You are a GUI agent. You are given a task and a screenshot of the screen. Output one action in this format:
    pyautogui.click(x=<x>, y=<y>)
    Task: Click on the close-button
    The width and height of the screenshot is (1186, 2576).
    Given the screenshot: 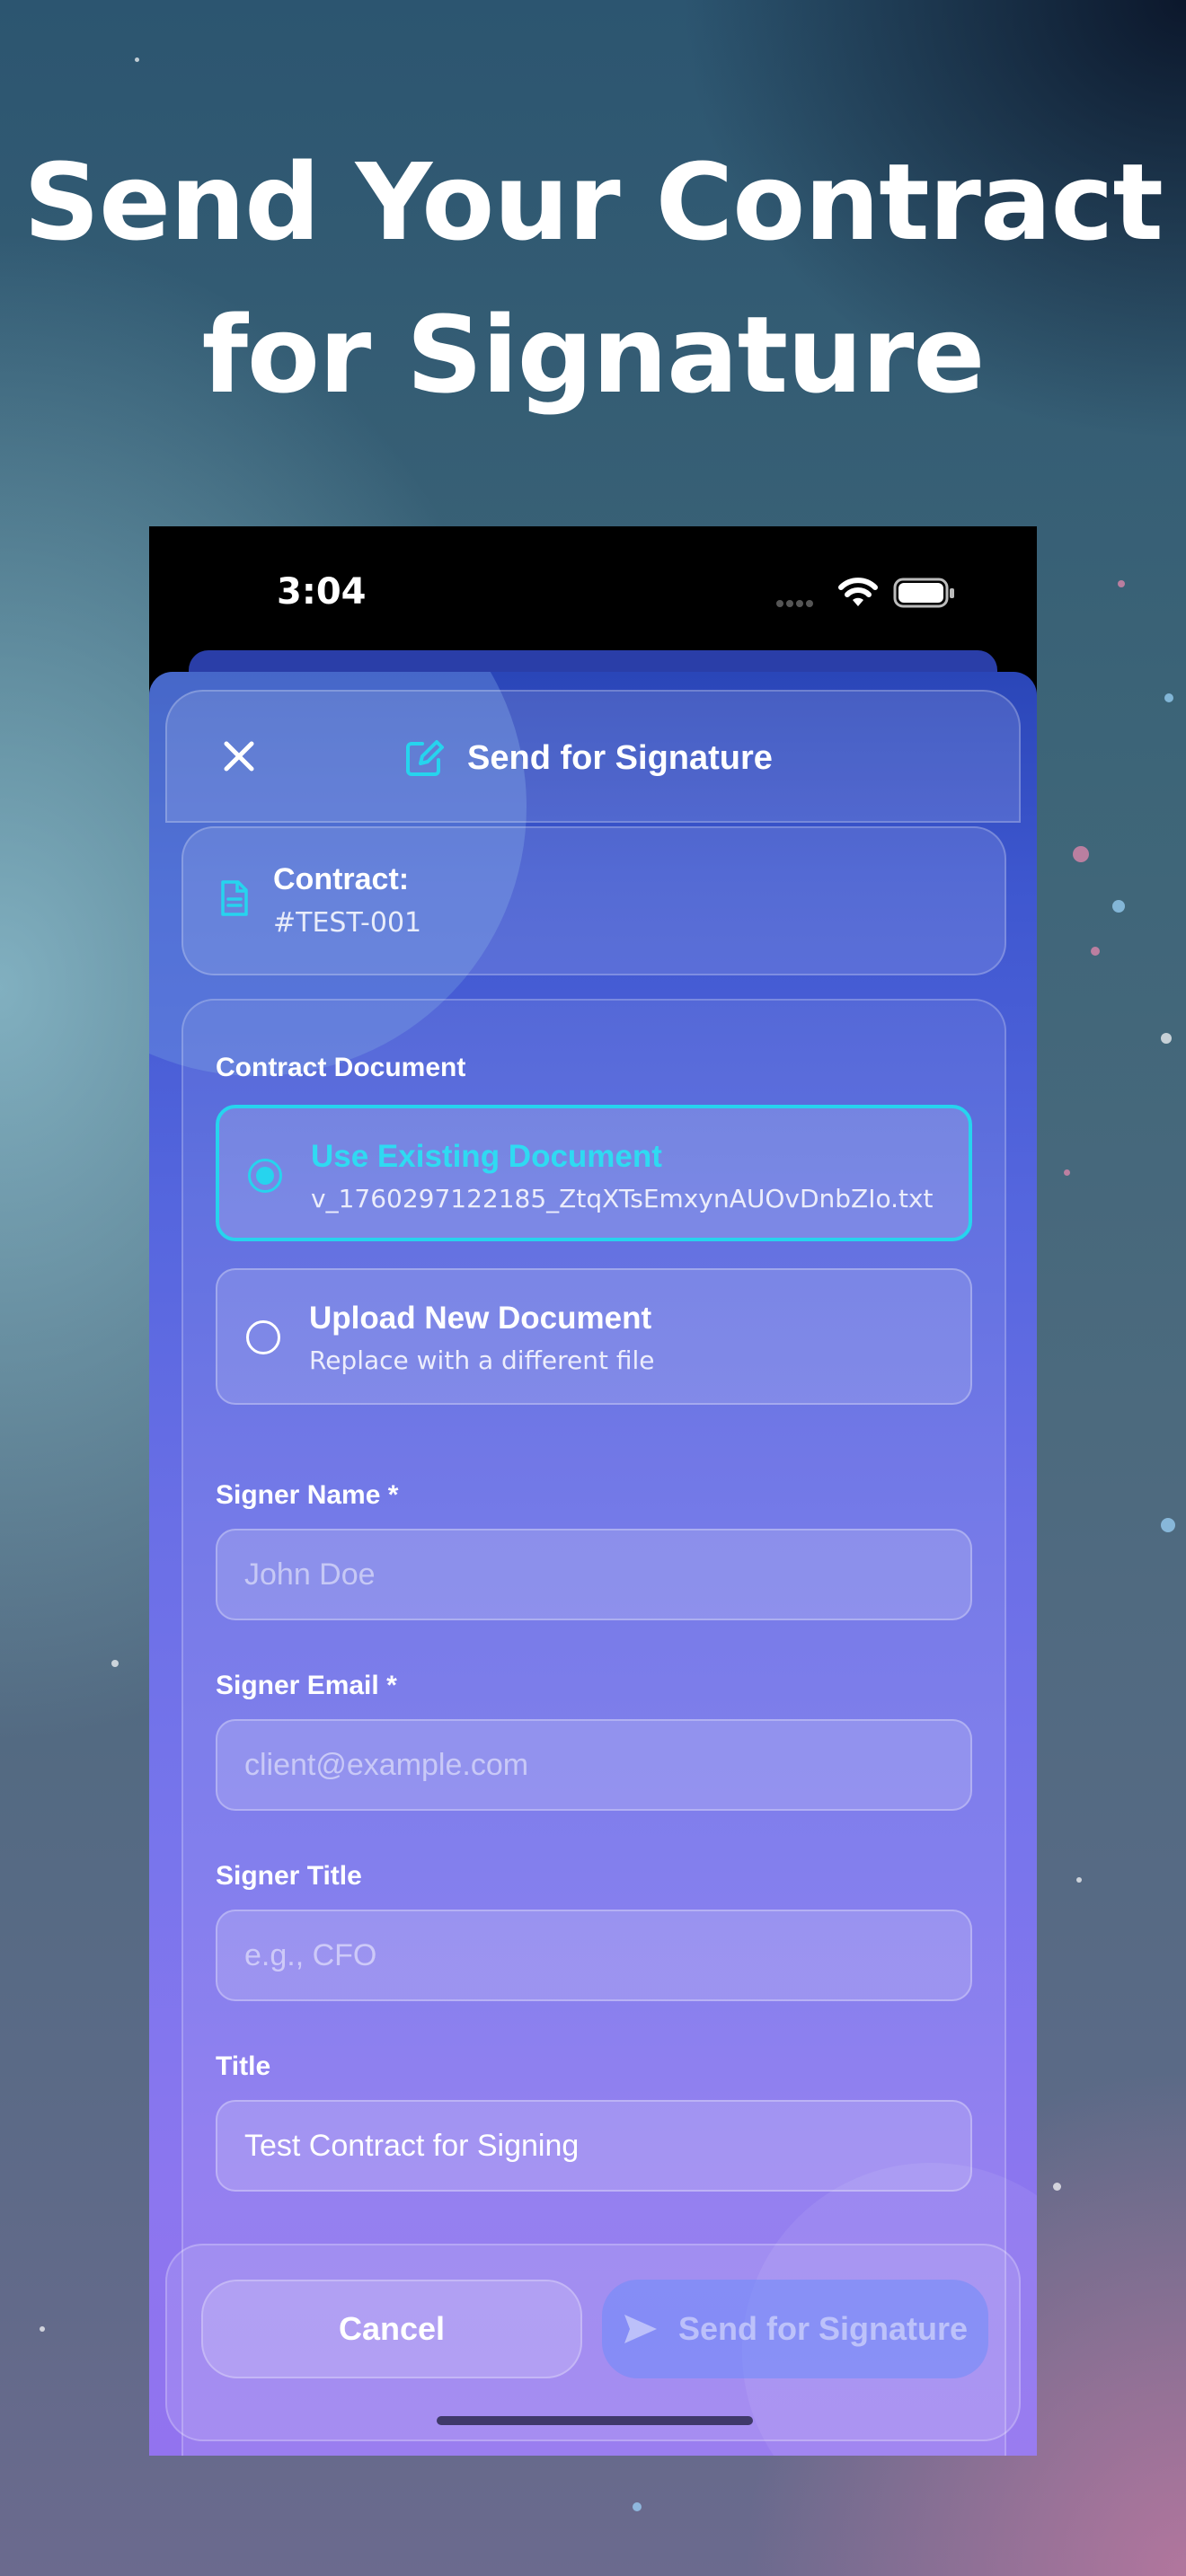 What is the action you would take?
    pyautogui.click(x=239, y=756)
    